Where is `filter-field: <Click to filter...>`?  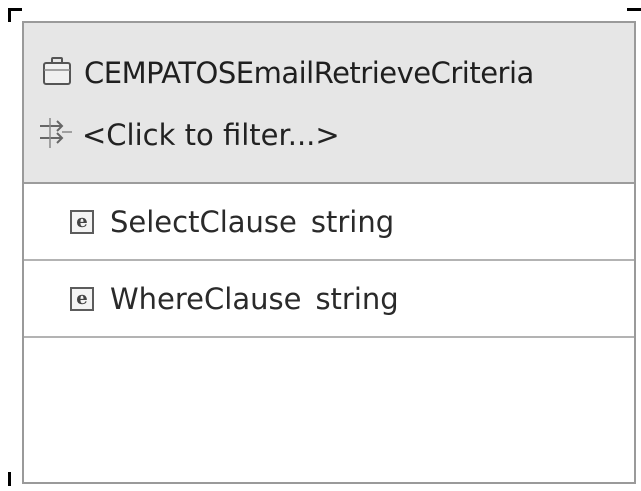
filter-field: <Click to filter...> is located at coordinates (189, 135).